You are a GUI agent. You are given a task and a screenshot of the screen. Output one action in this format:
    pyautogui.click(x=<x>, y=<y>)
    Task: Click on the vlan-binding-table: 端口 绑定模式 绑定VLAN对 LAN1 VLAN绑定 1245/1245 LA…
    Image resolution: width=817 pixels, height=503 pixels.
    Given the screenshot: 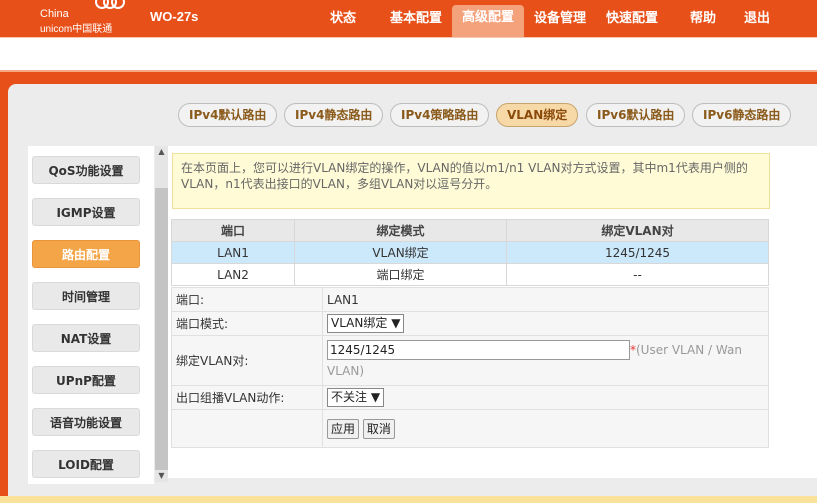 What is the action you would take?
    pyautogui.click(x=470, y=252)
    